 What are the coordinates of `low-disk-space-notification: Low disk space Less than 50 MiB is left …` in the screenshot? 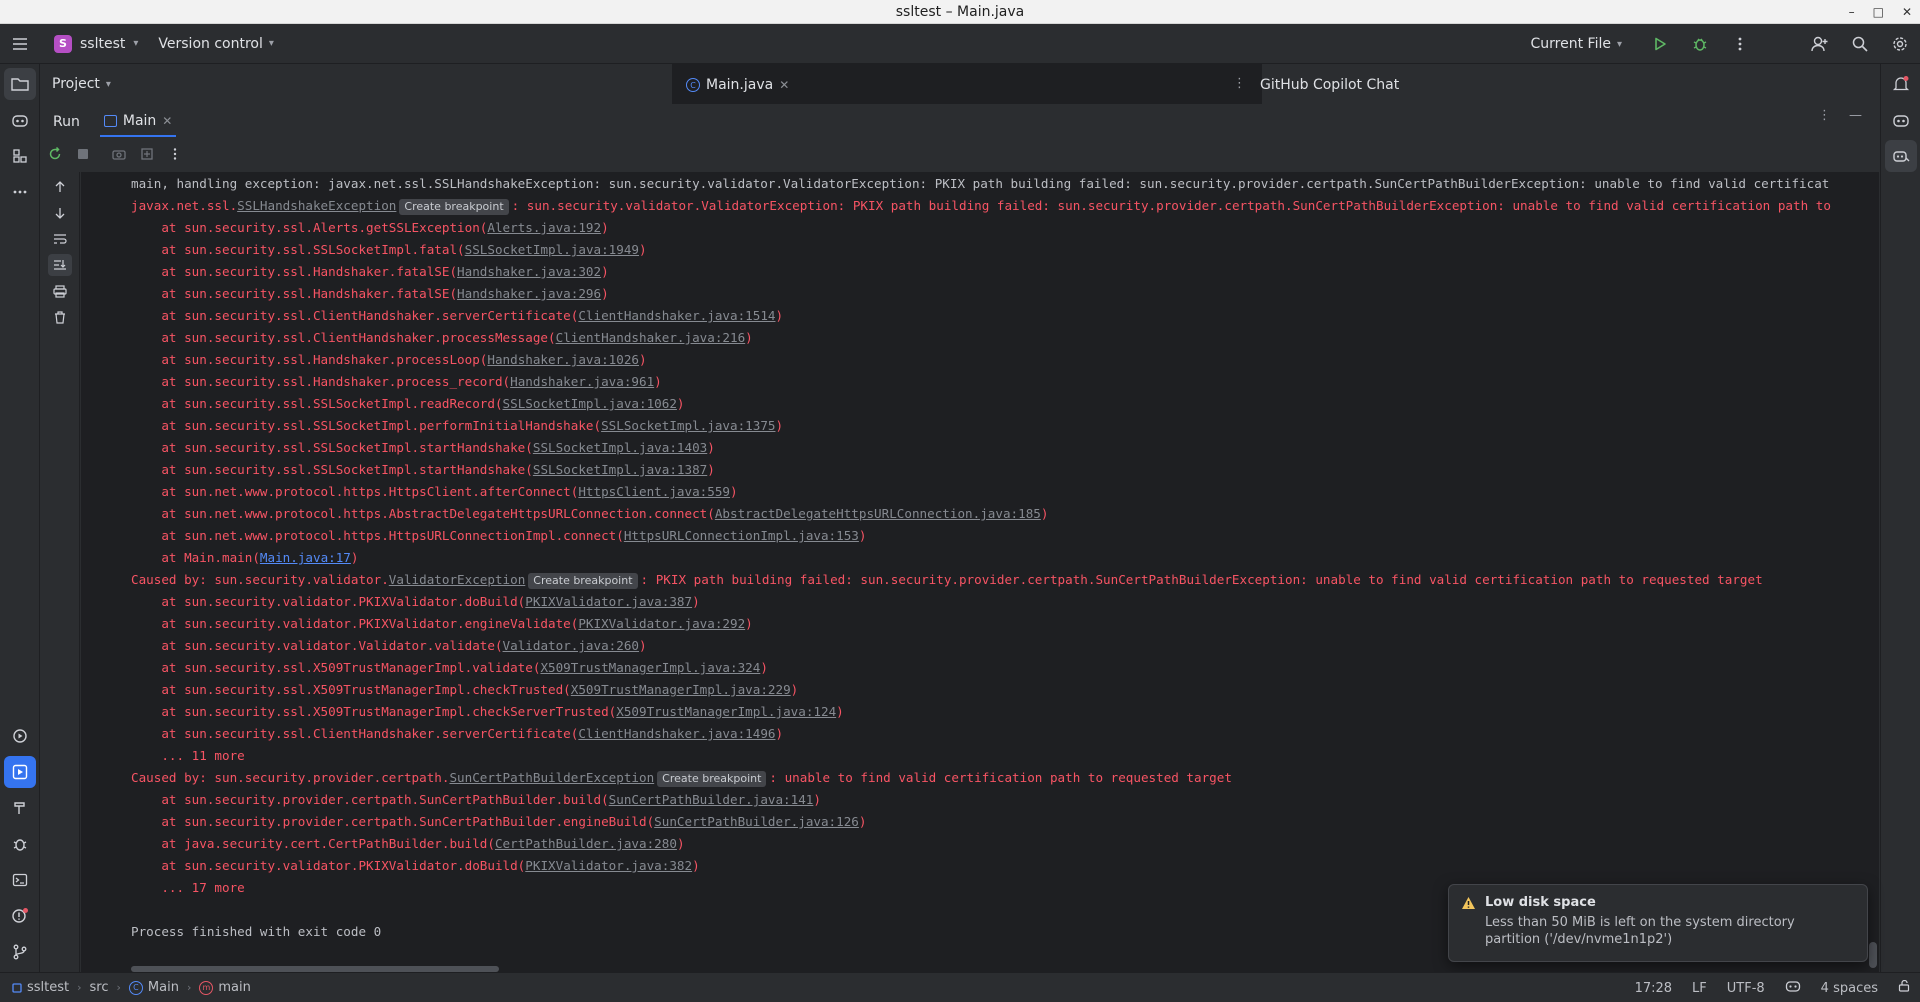 It's located at (1658, 923).